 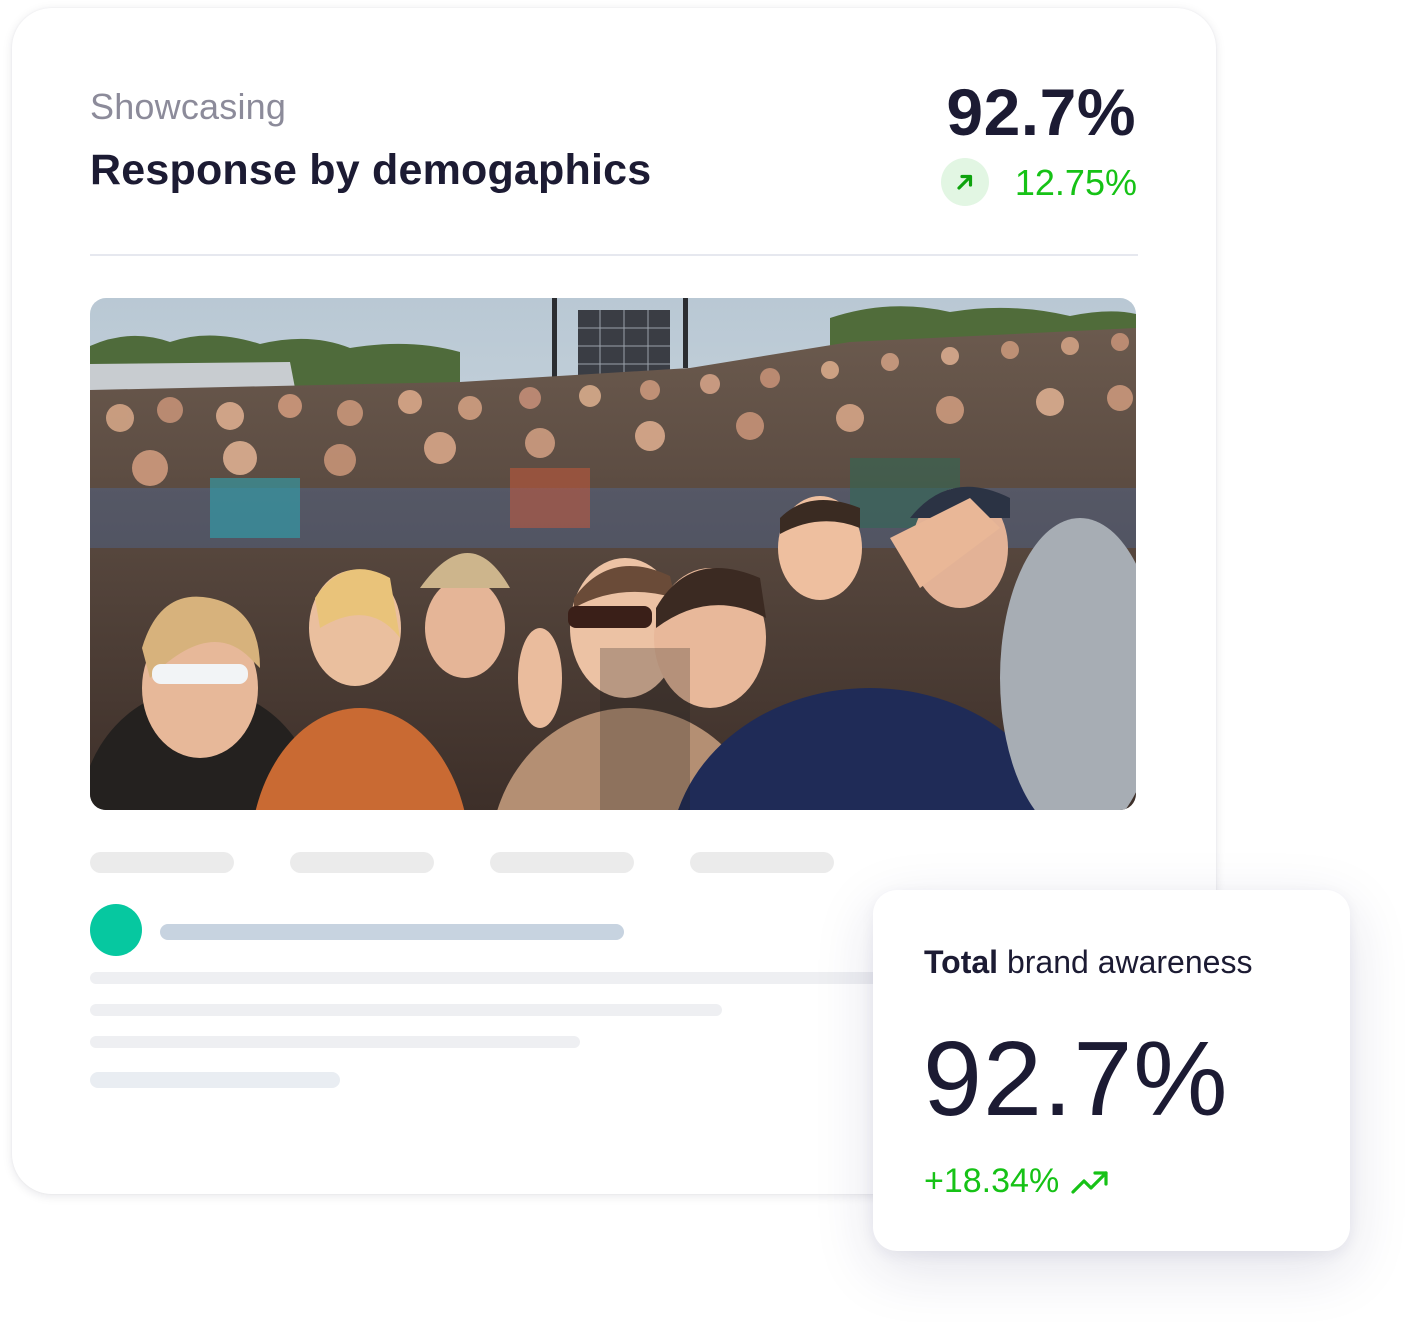 I want to click on trending-up-icon, so click(x=1089, y=1182).